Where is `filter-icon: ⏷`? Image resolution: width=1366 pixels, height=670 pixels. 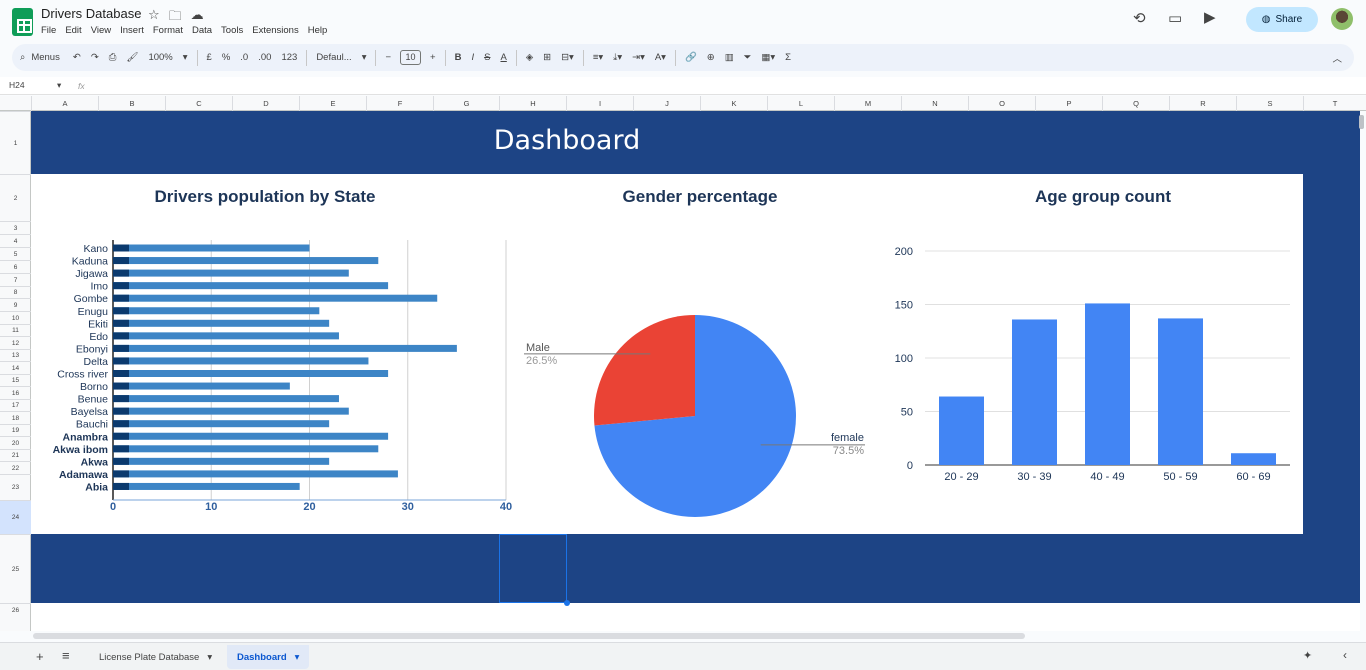
filter-icon: ⏷ is located at coordinates (748, 57).